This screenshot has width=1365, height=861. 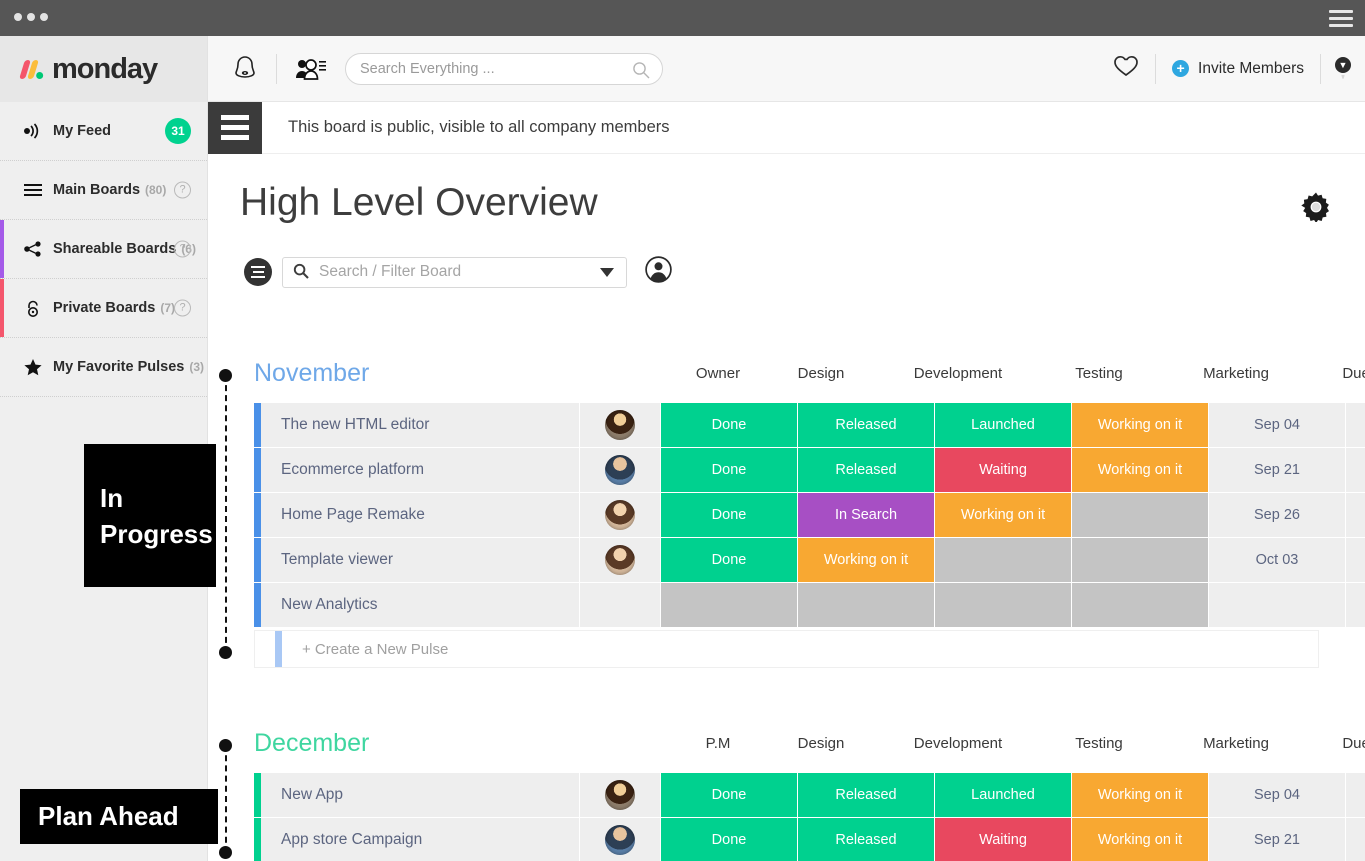 What do you see at coordinates (311, 373) in the screenshot?
I see `group-title: November` at bounding box center [311, 373].